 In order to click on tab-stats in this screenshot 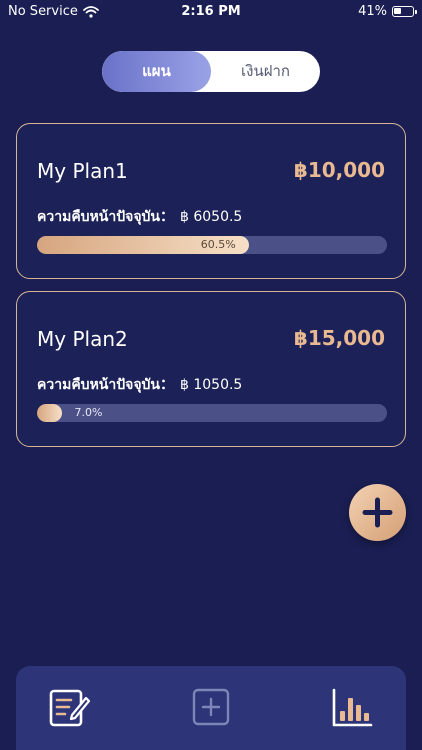, I will do `click(352, 708)`.